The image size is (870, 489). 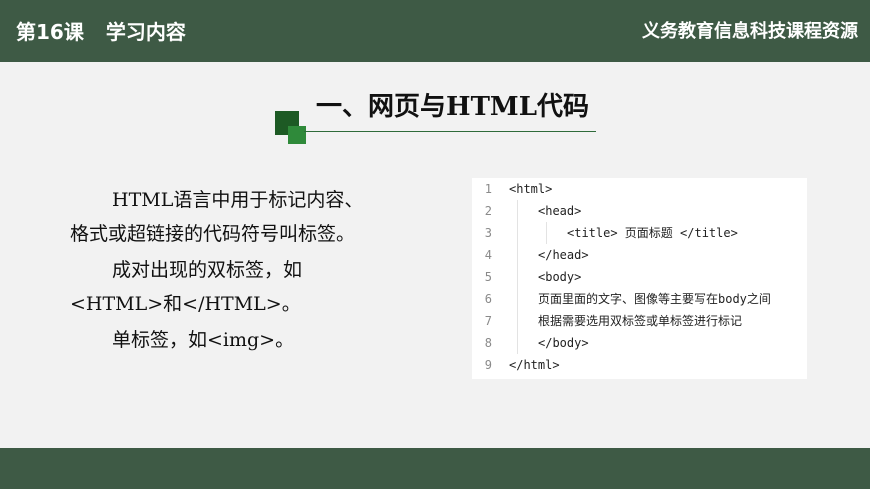 What do you see at coordinates (185, 304) in the screenshot?
I see `paragraph-line: <HTML>和</HTML>。` at bounding box center [185, 304].